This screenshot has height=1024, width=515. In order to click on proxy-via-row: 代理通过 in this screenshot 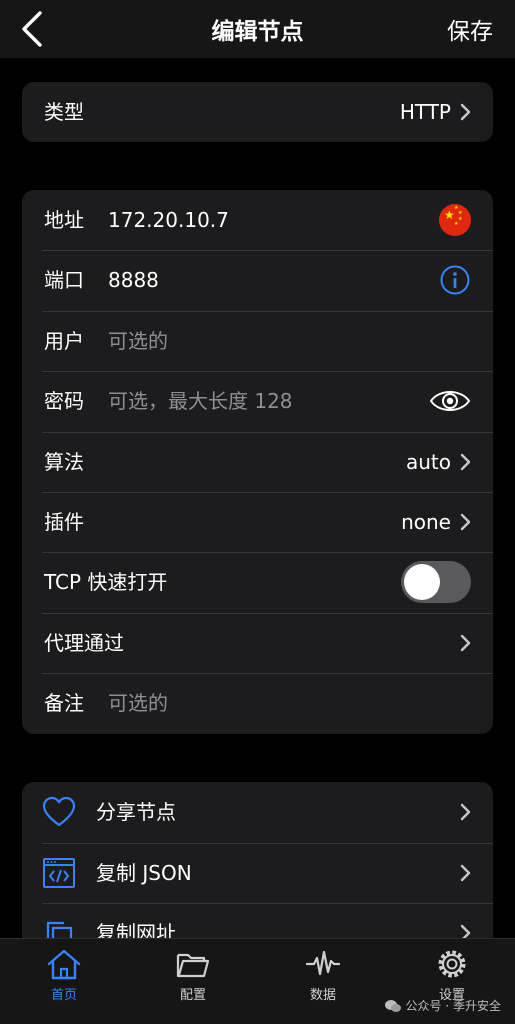, I will do `click(257, 642)`.